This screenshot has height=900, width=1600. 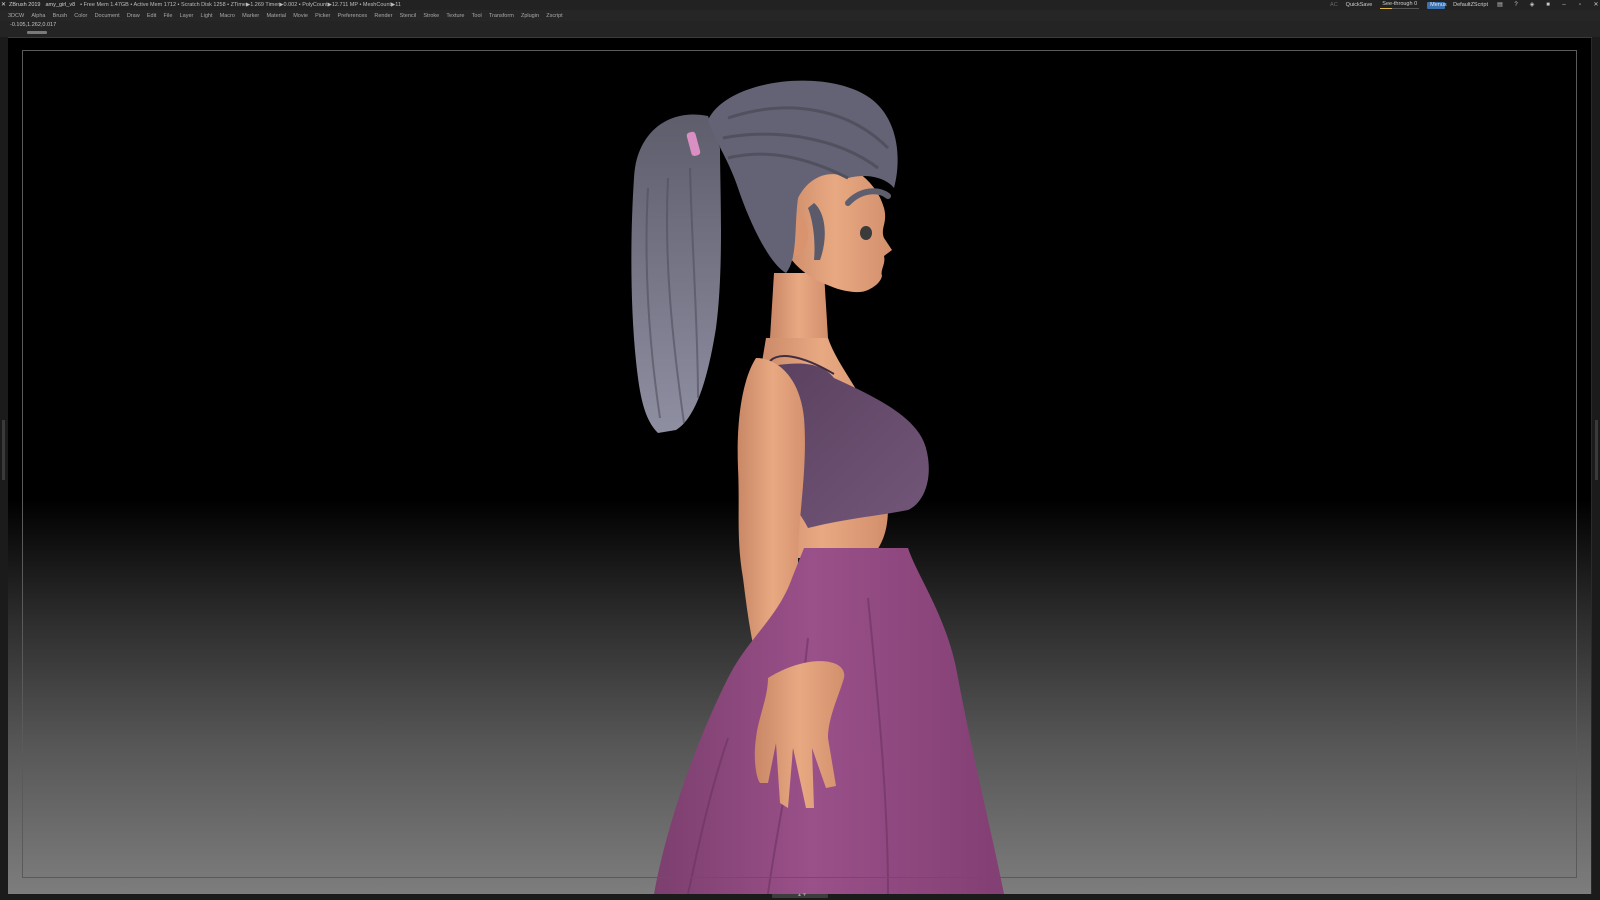 I want to click on menu-zscript: Zscript, so click(x=554, y=16).